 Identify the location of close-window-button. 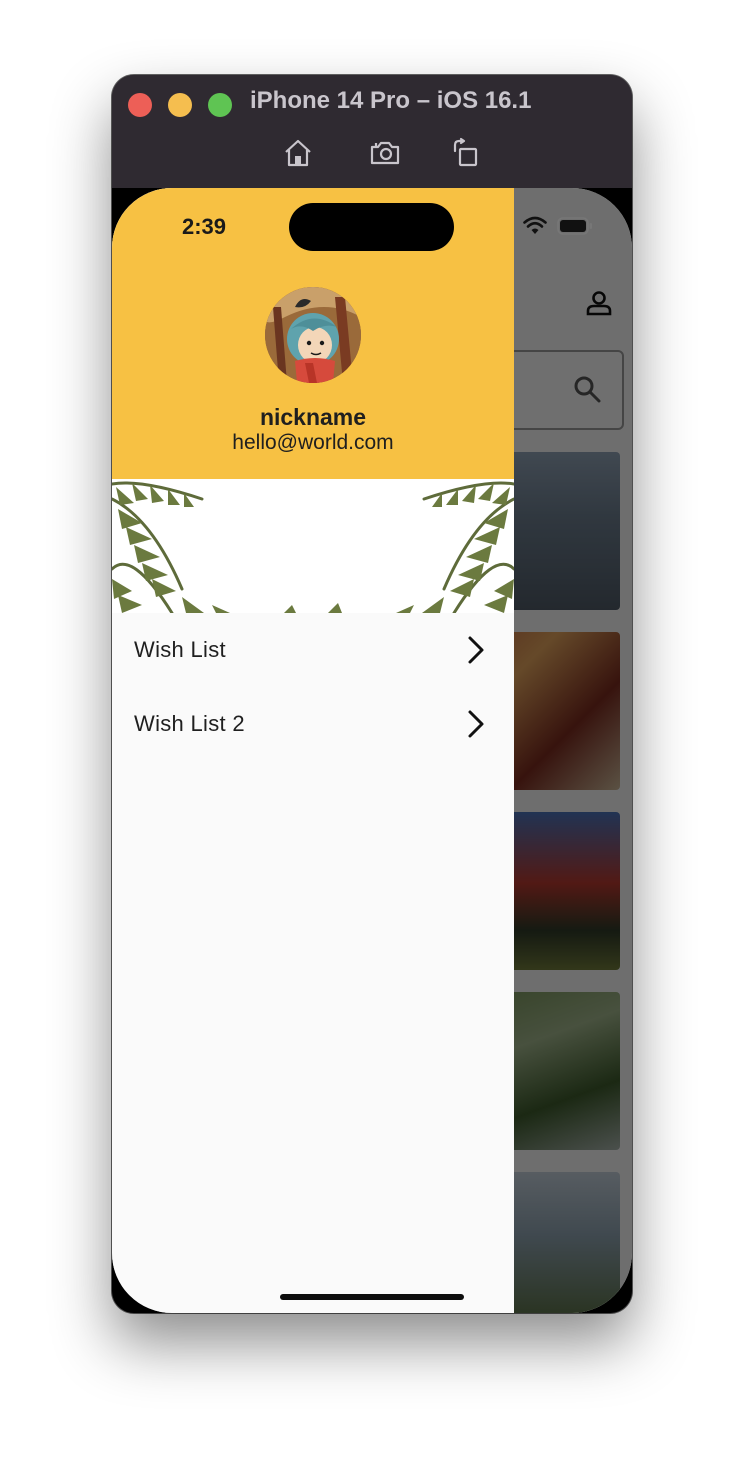
(140, 105).